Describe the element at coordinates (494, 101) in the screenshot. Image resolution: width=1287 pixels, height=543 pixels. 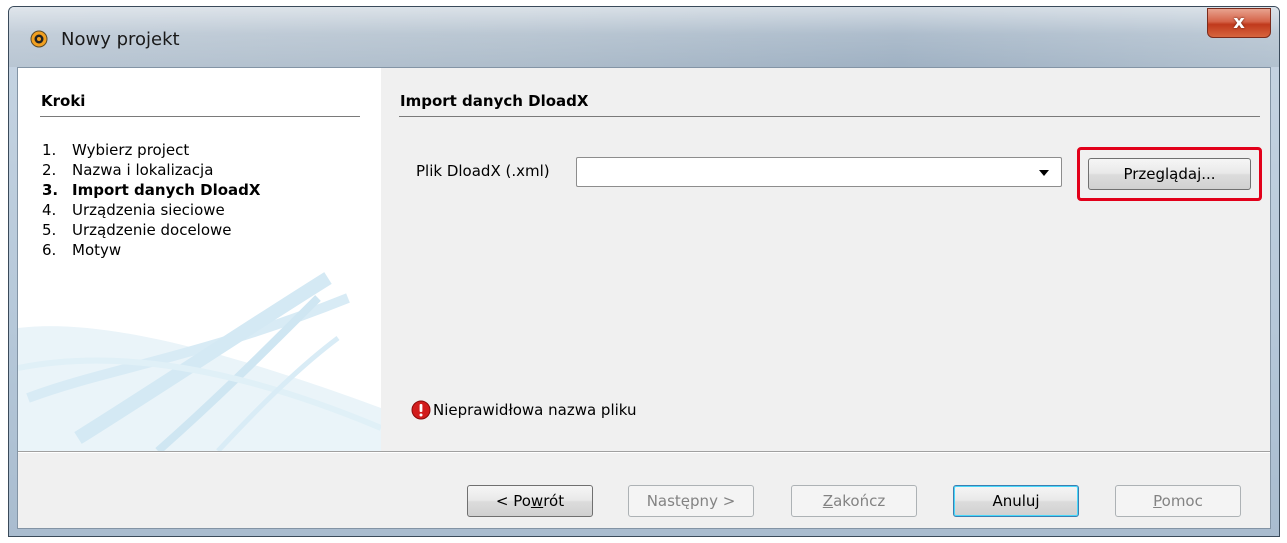
I see `section-title: Import danych DloadX` at that location.